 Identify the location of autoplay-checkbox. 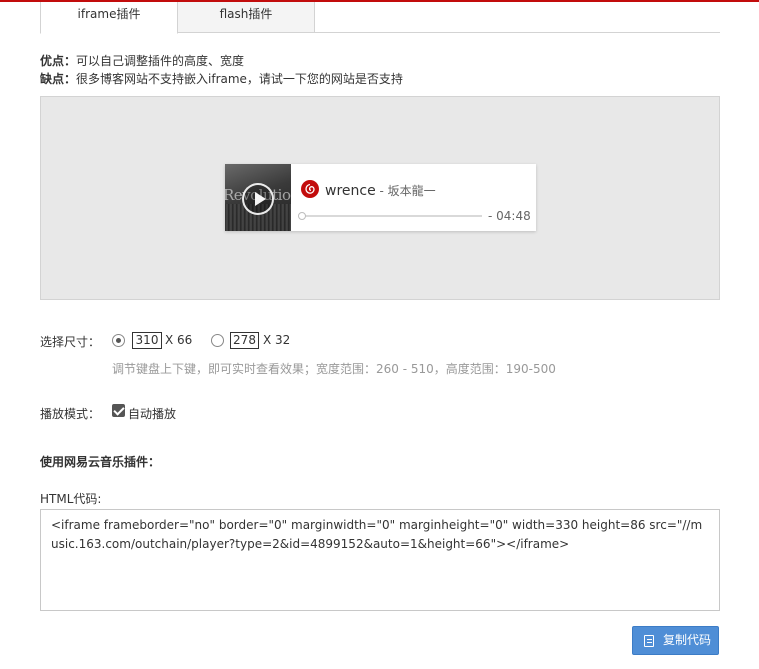
(118, 410).